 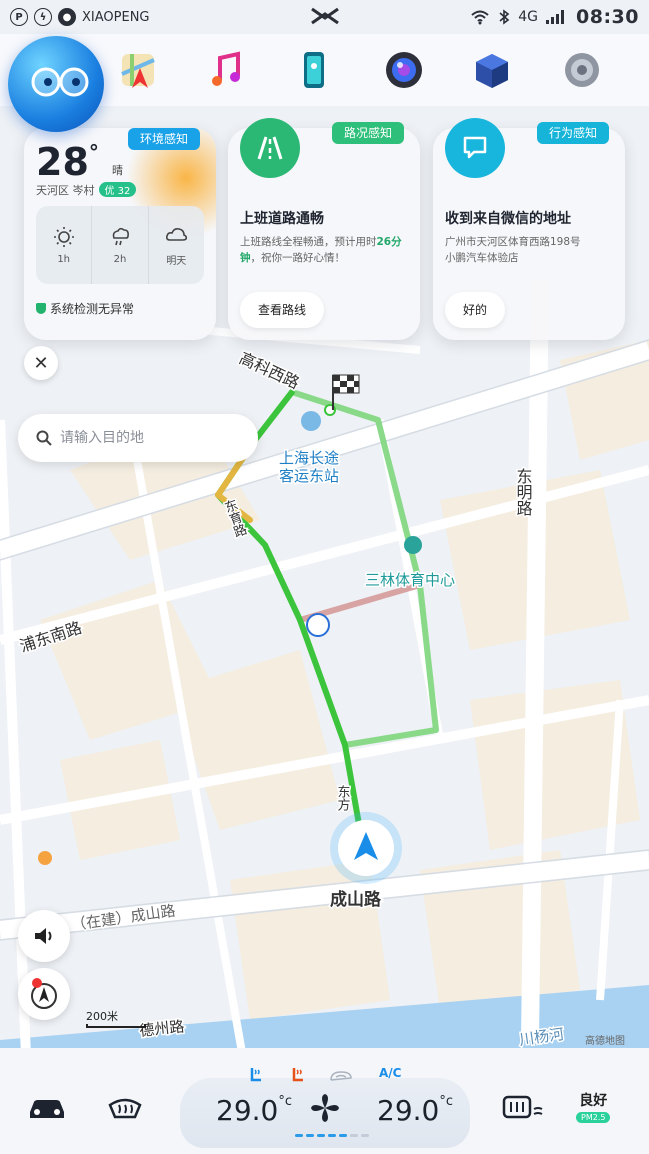 What do you see at coordinates (62, 162) in the screenshot?
I see `temperature-value: 28` at bounding box center [62, 162].